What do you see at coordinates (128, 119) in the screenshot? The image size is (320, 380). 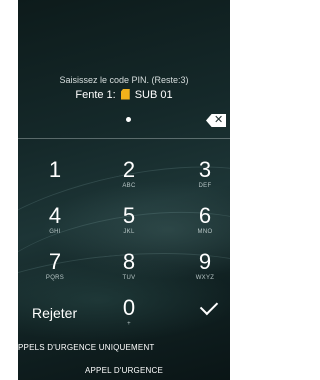 I see `pin-dot` at bounding box center [128, 119].